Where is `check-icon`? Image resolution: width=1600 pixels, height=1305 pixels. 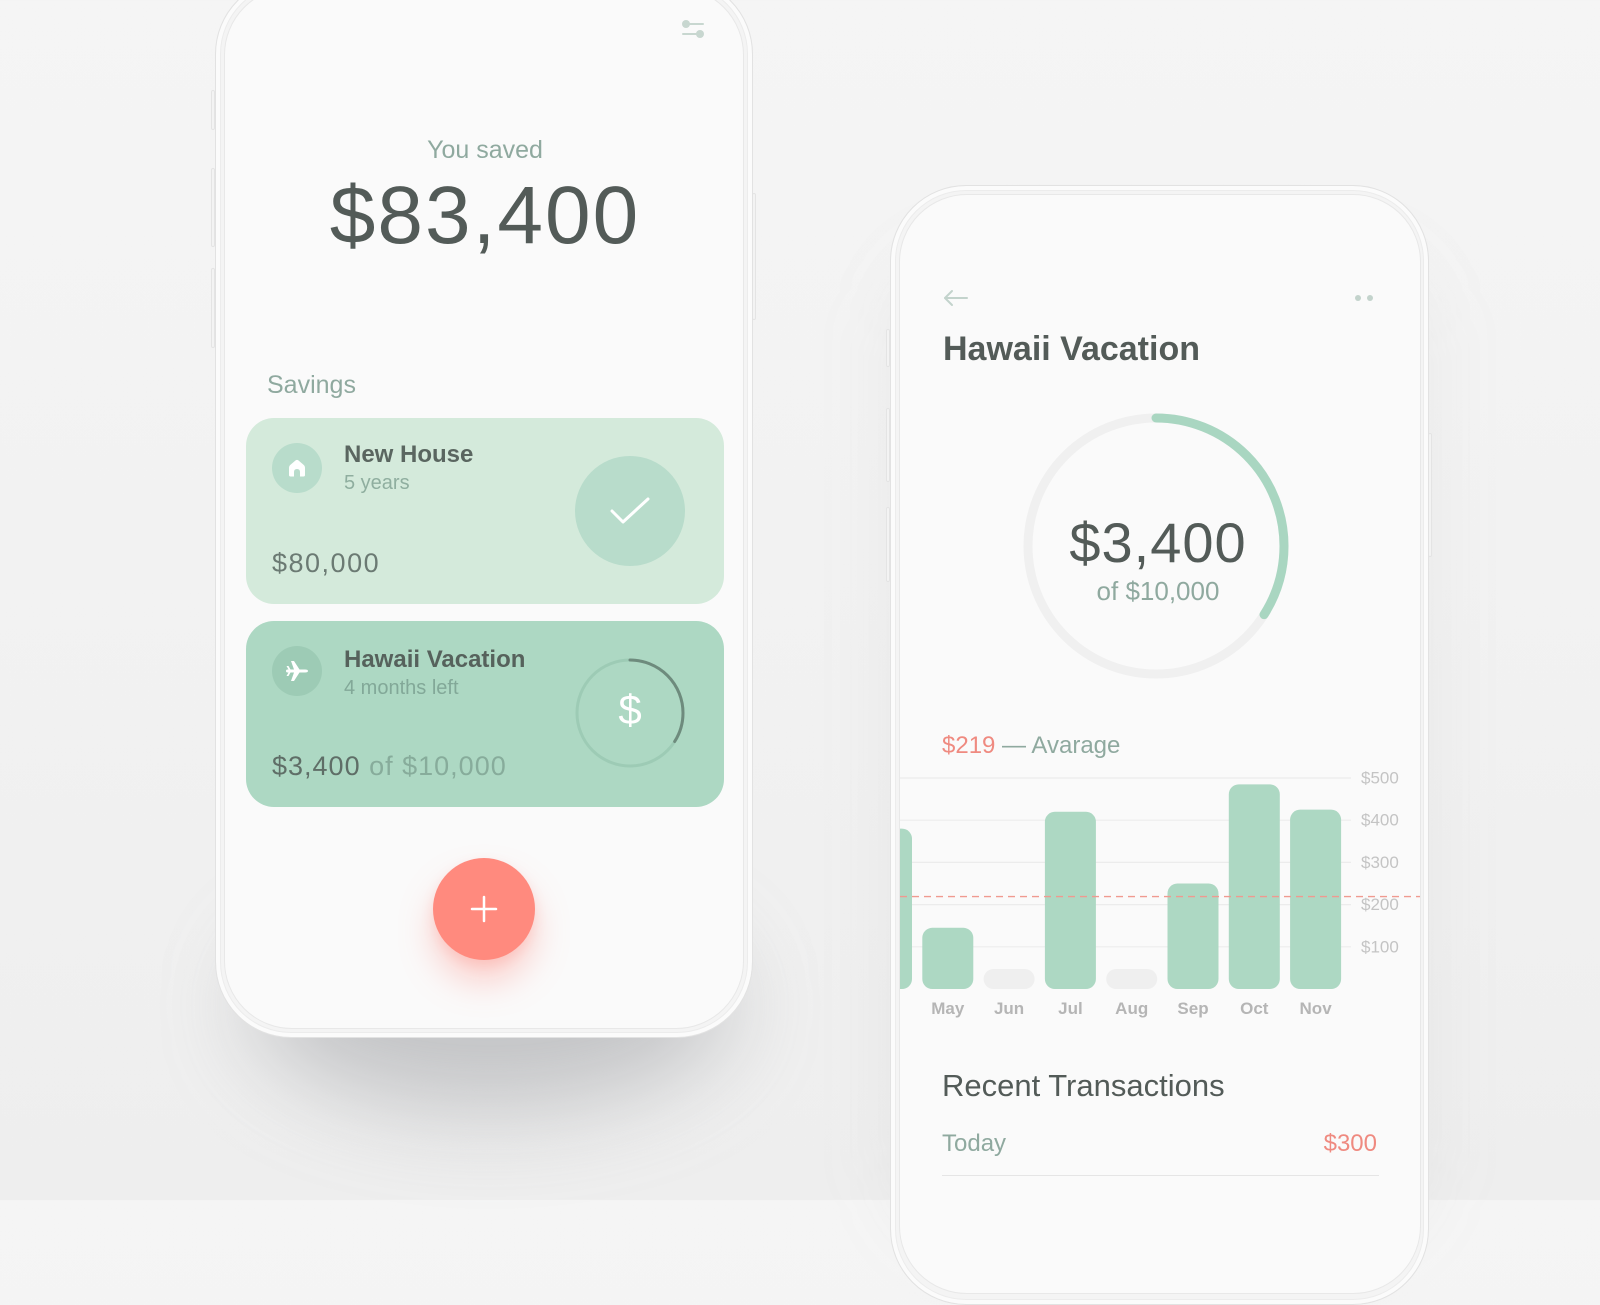
check-icon is located at coordinates (630, 510).